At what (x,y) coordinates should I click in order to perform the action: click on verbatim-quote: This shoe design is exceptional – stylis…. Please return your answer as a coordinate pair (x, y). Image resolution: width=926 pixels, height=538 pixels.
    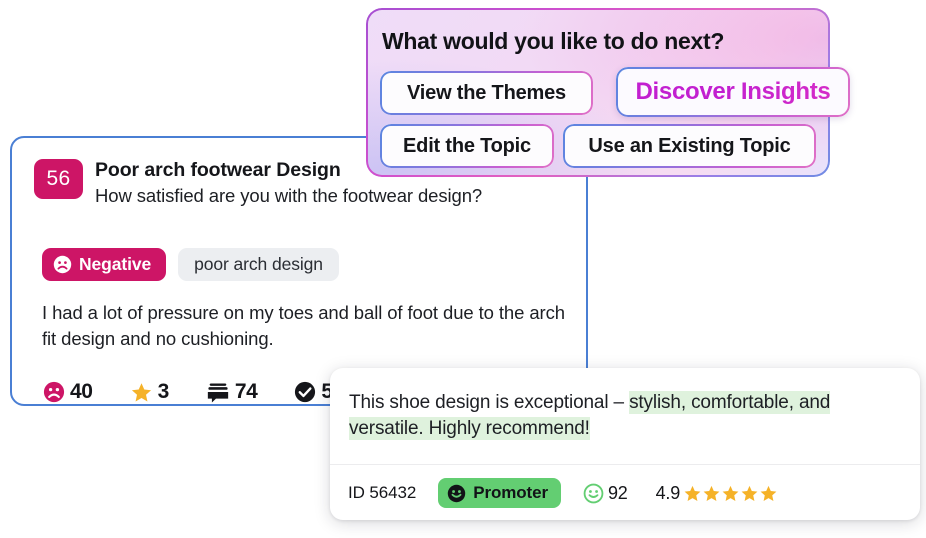
    Looking at the image, I should click on (627, 416).